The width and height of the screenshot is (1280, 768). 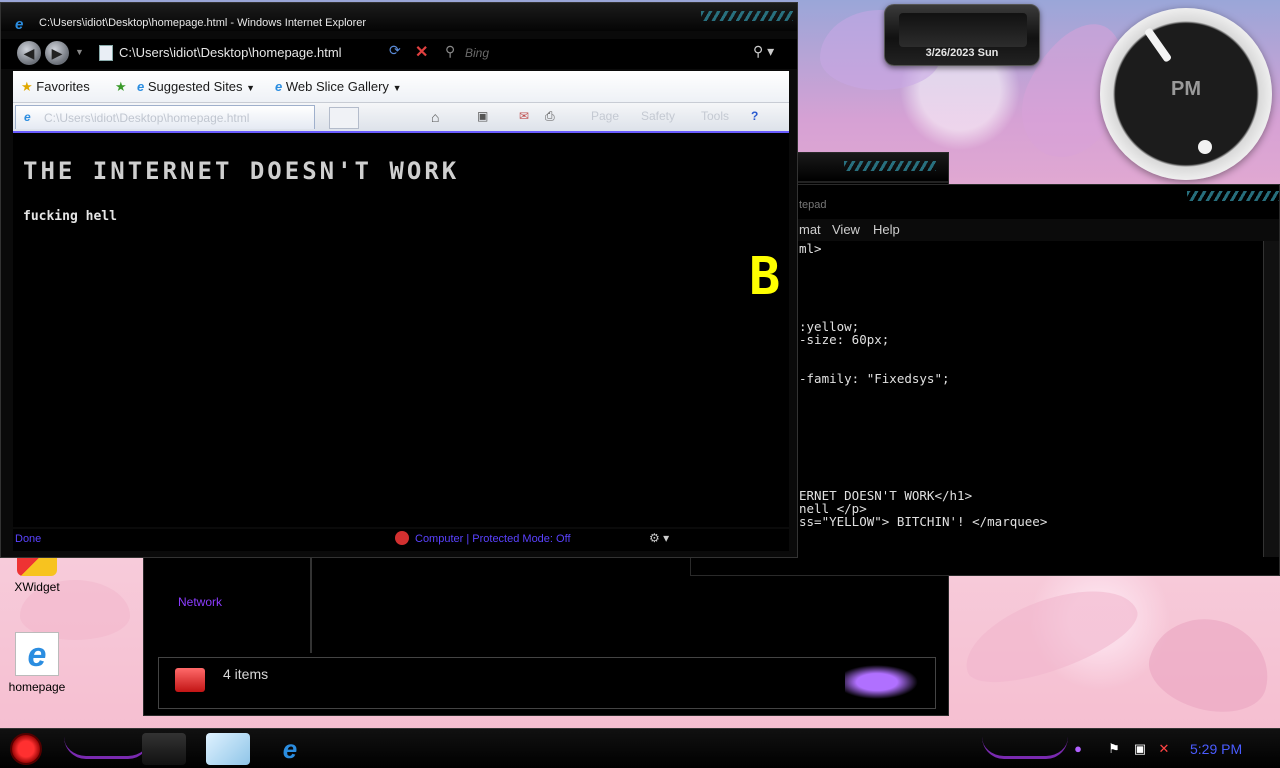 I want to click on new-tab-button, so click(x=344, y=118).